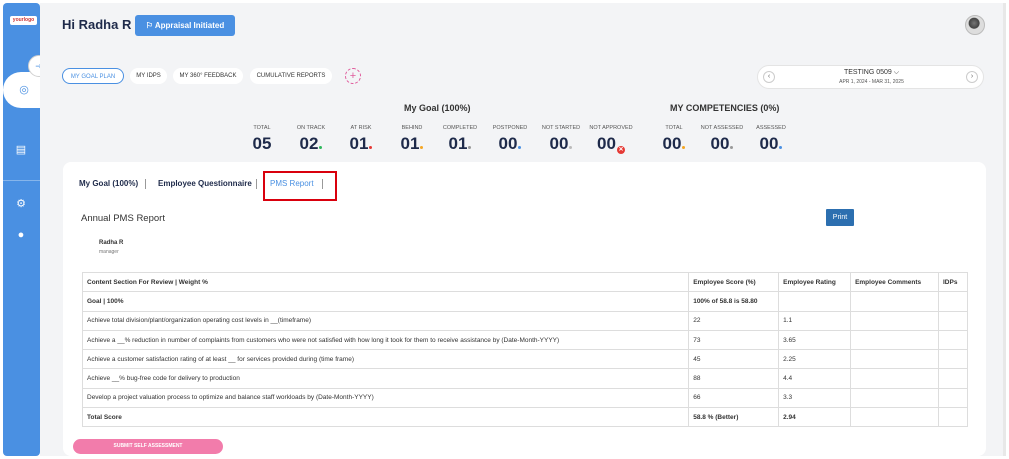 The height and width of the screenshot is (459, 1009). Describe the element at coordinates (208, 76) in the screenshot. I see `tab-my-360-feedback: MY 360° FEEDBACK` at that location.